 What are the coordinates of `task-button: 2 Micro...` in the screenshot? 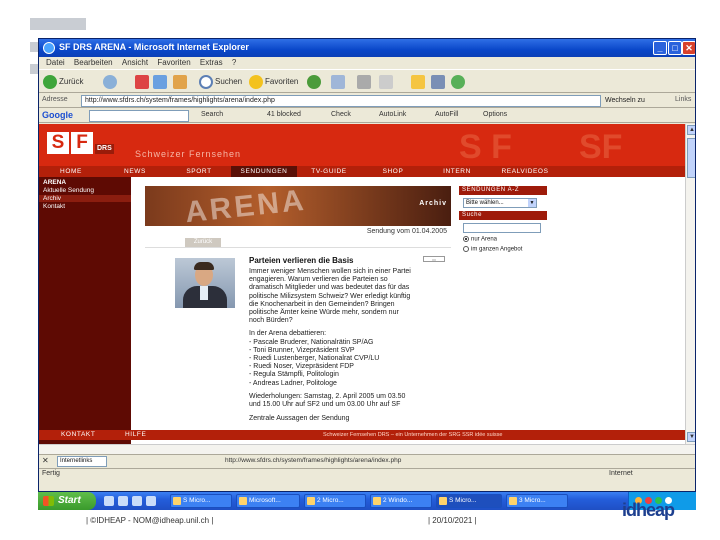 It's located at (335, 501).